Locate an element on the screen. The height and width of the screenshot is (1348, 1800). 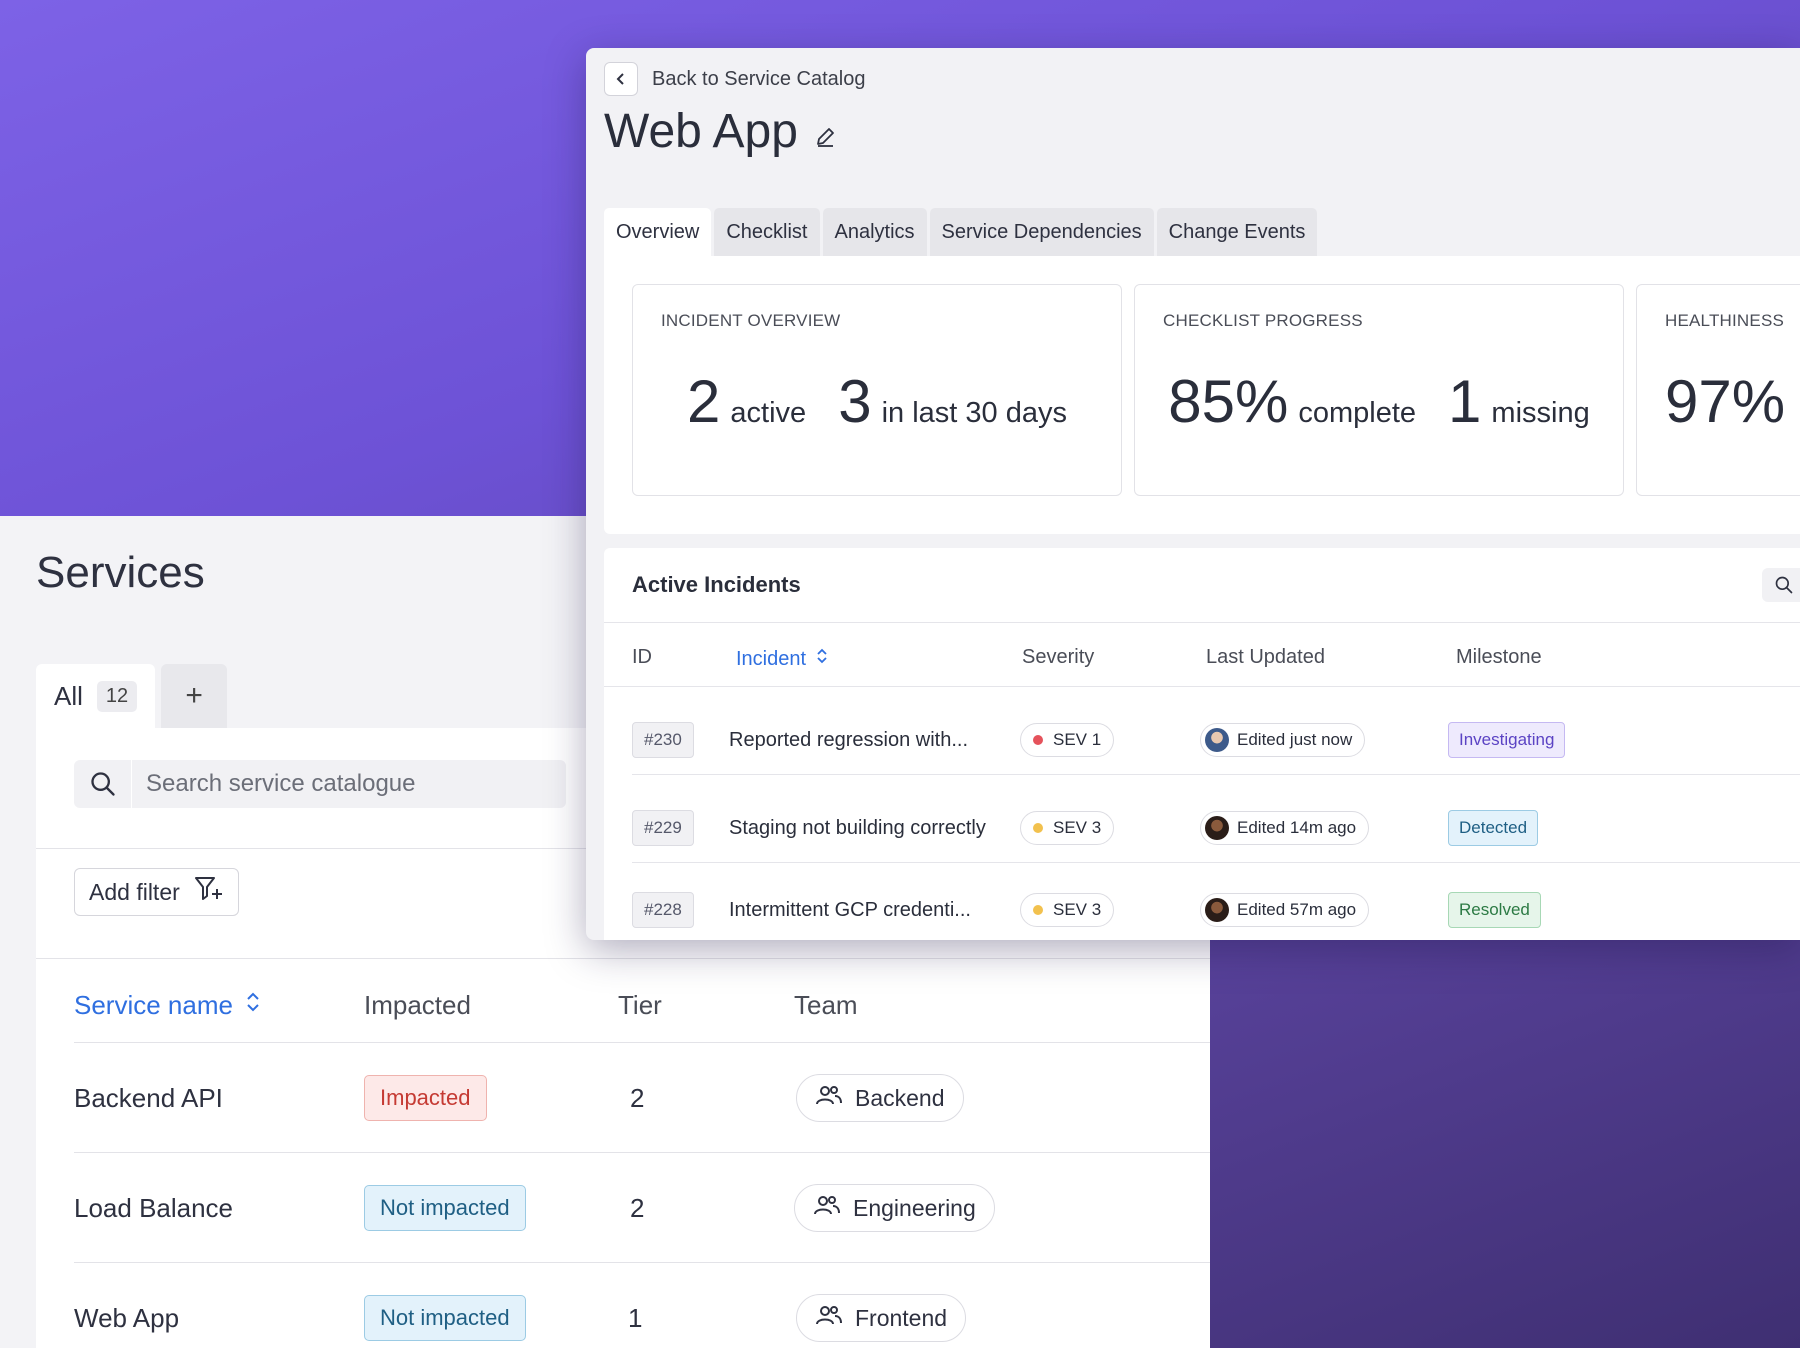
tab-change-events: Change Events is located at coordinates (1237, 232).